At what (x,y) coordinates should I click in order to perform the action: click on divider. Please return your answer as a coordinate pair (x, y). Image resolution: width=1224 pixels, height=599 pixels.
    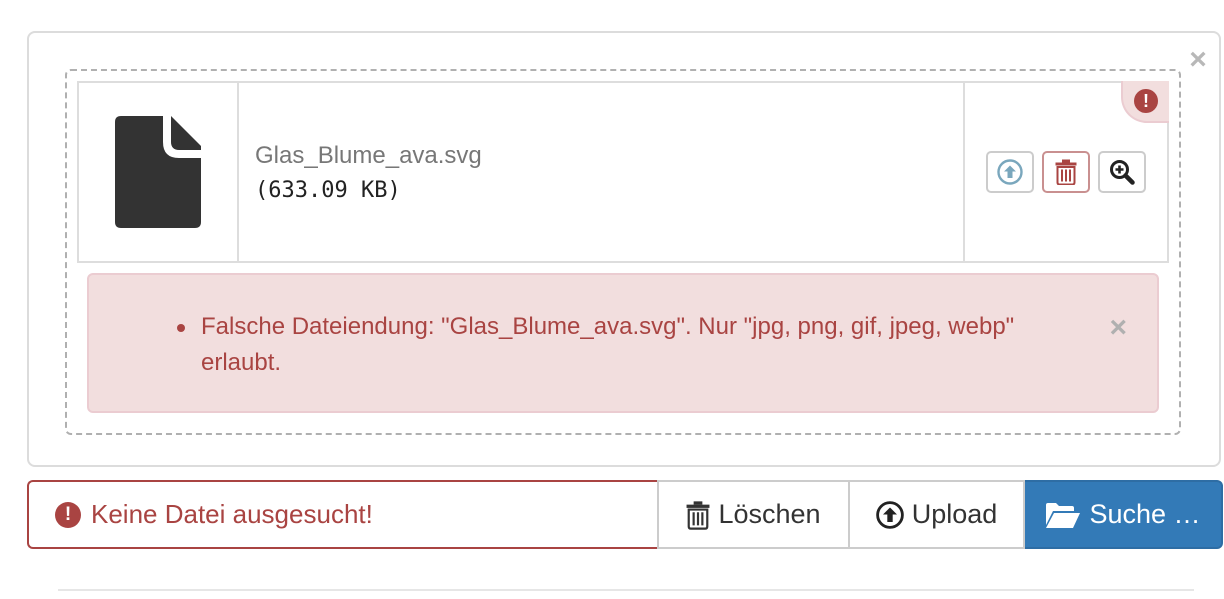
    Looking at the image, I should click on (626, 590).